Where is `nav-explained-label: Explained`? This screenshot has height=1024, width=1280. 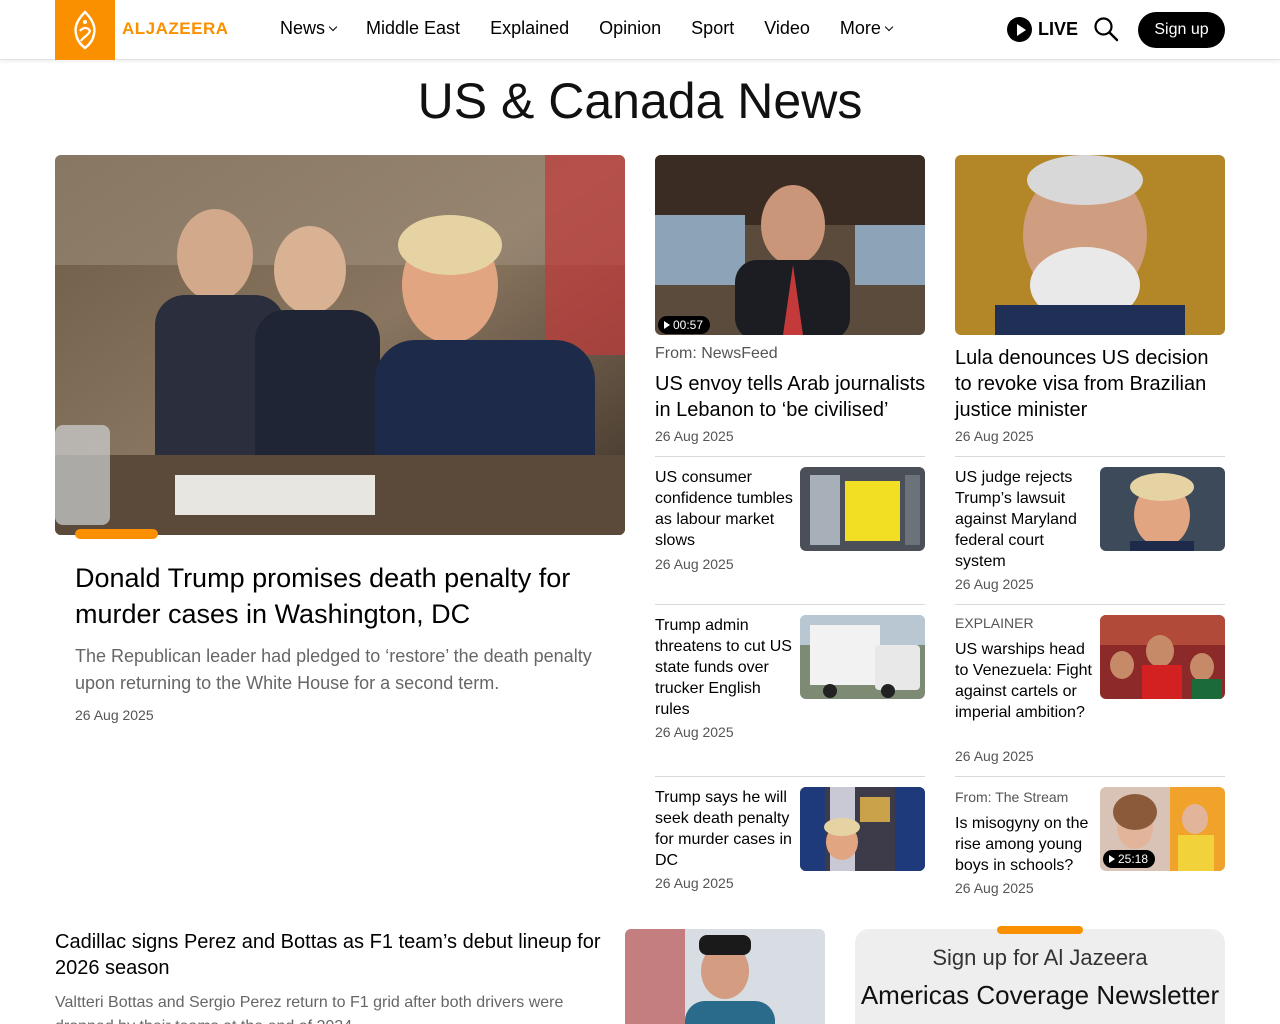
nav-explained-label: Explained is located at coordinates (530, 28).